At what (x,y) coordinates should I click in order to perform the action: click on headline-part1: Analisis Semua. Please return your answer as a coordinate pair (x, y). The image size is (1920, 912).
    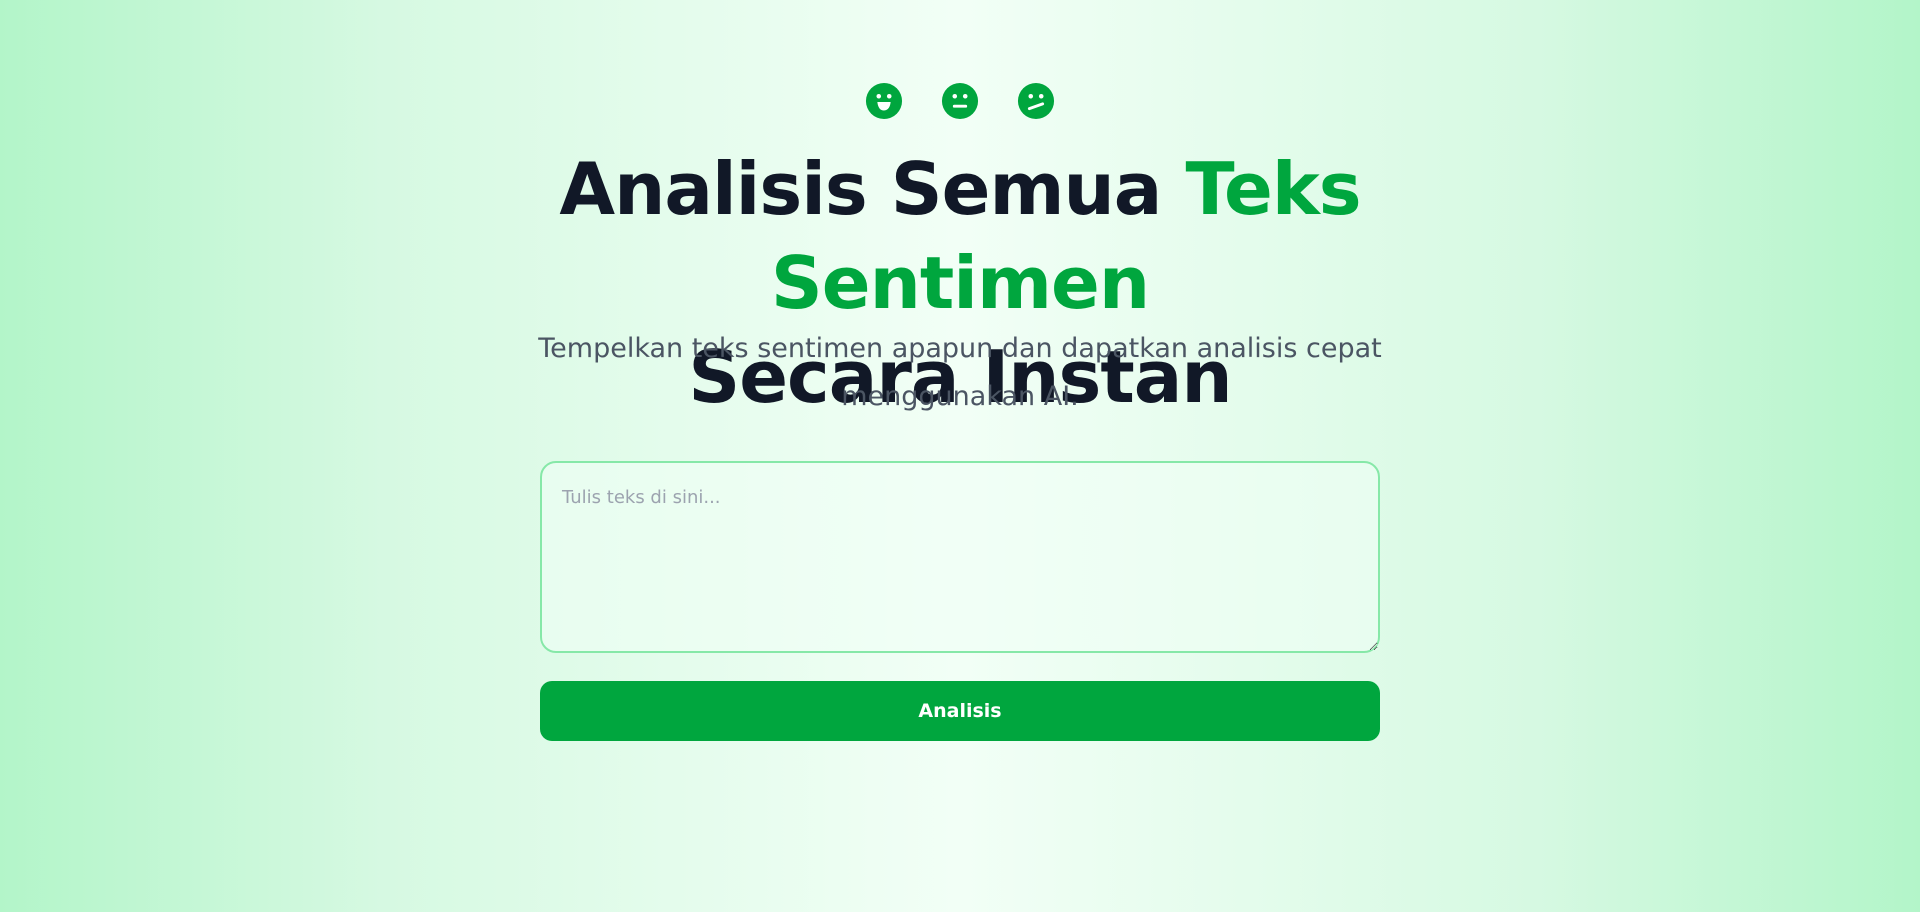
    Looking at the image, I should click on (872, 189).